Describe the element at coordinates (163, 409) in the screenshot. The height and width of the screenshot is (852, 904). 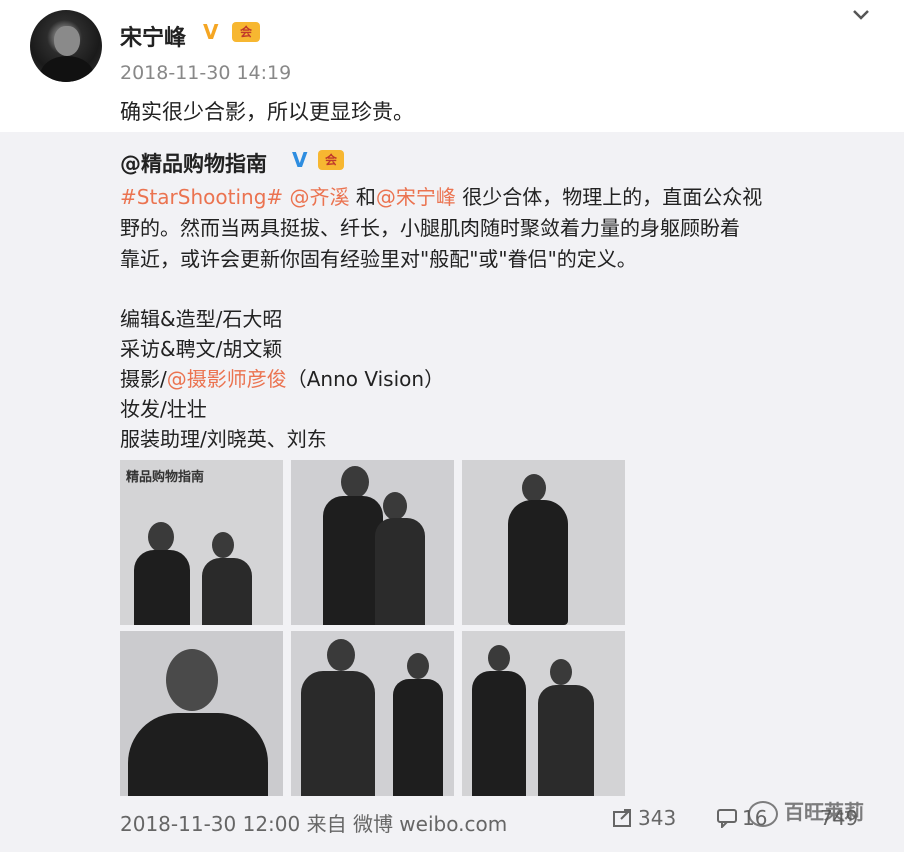
I see `credit-makeup: 妆发/壮壮` at that location.